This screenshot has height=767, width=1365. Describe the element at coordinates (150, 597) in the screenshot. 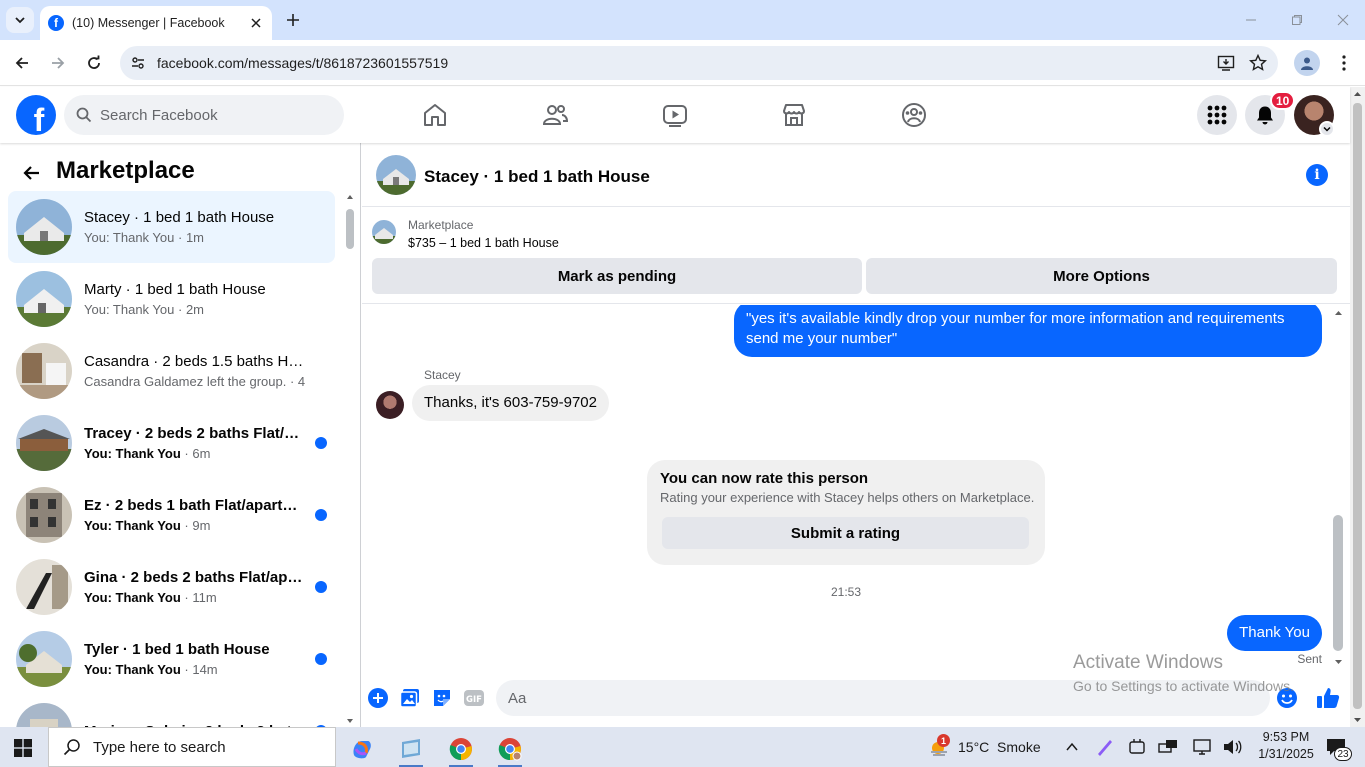

I see `conversation-preview: You: Thank You · 11m` at that location.